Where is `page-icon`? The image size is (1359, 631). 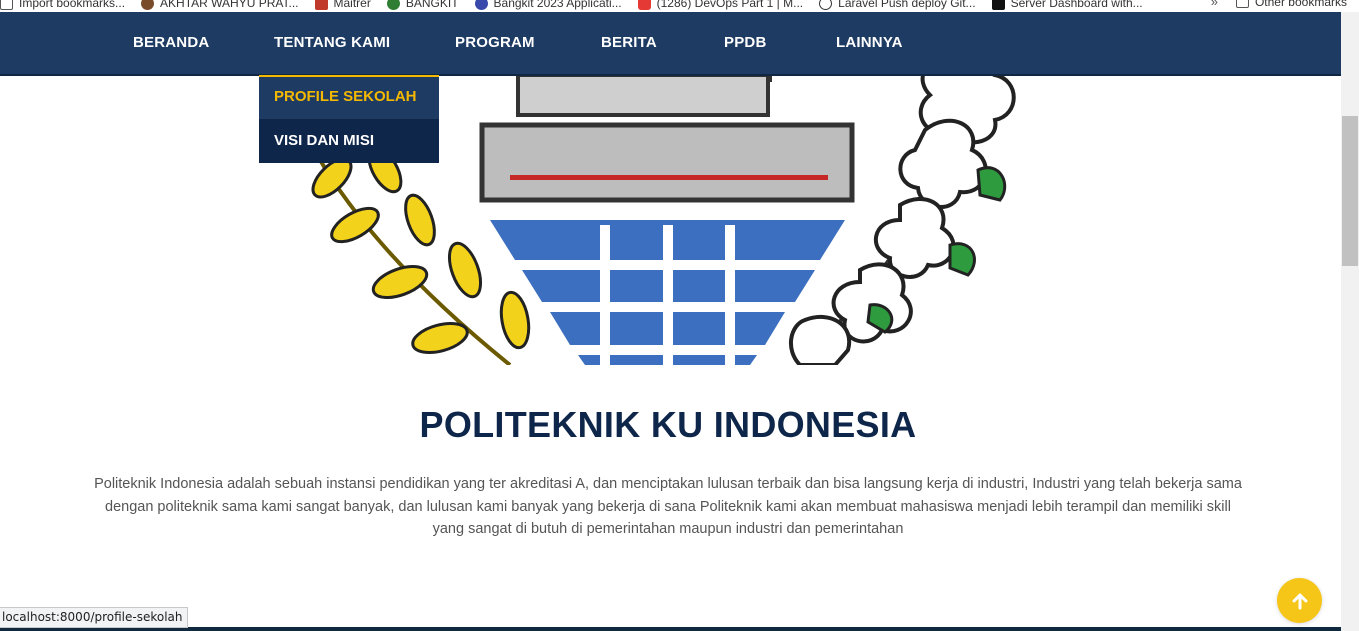
page-icon is located at coordinates (321, 5).